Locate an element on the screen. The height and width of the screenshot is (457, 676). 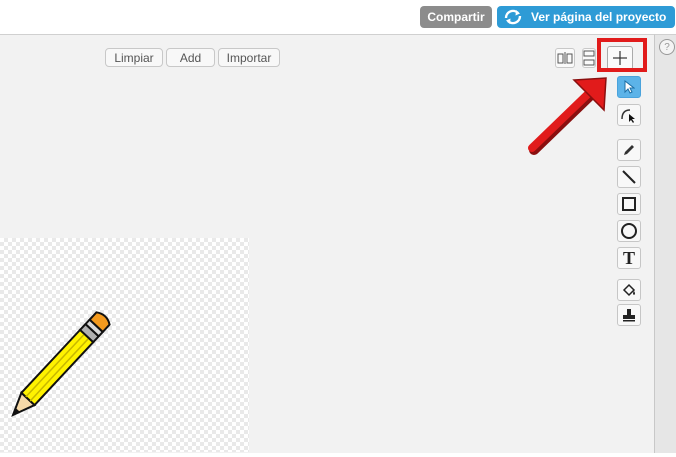
reshape-icon is located at coordinates (628, 116).